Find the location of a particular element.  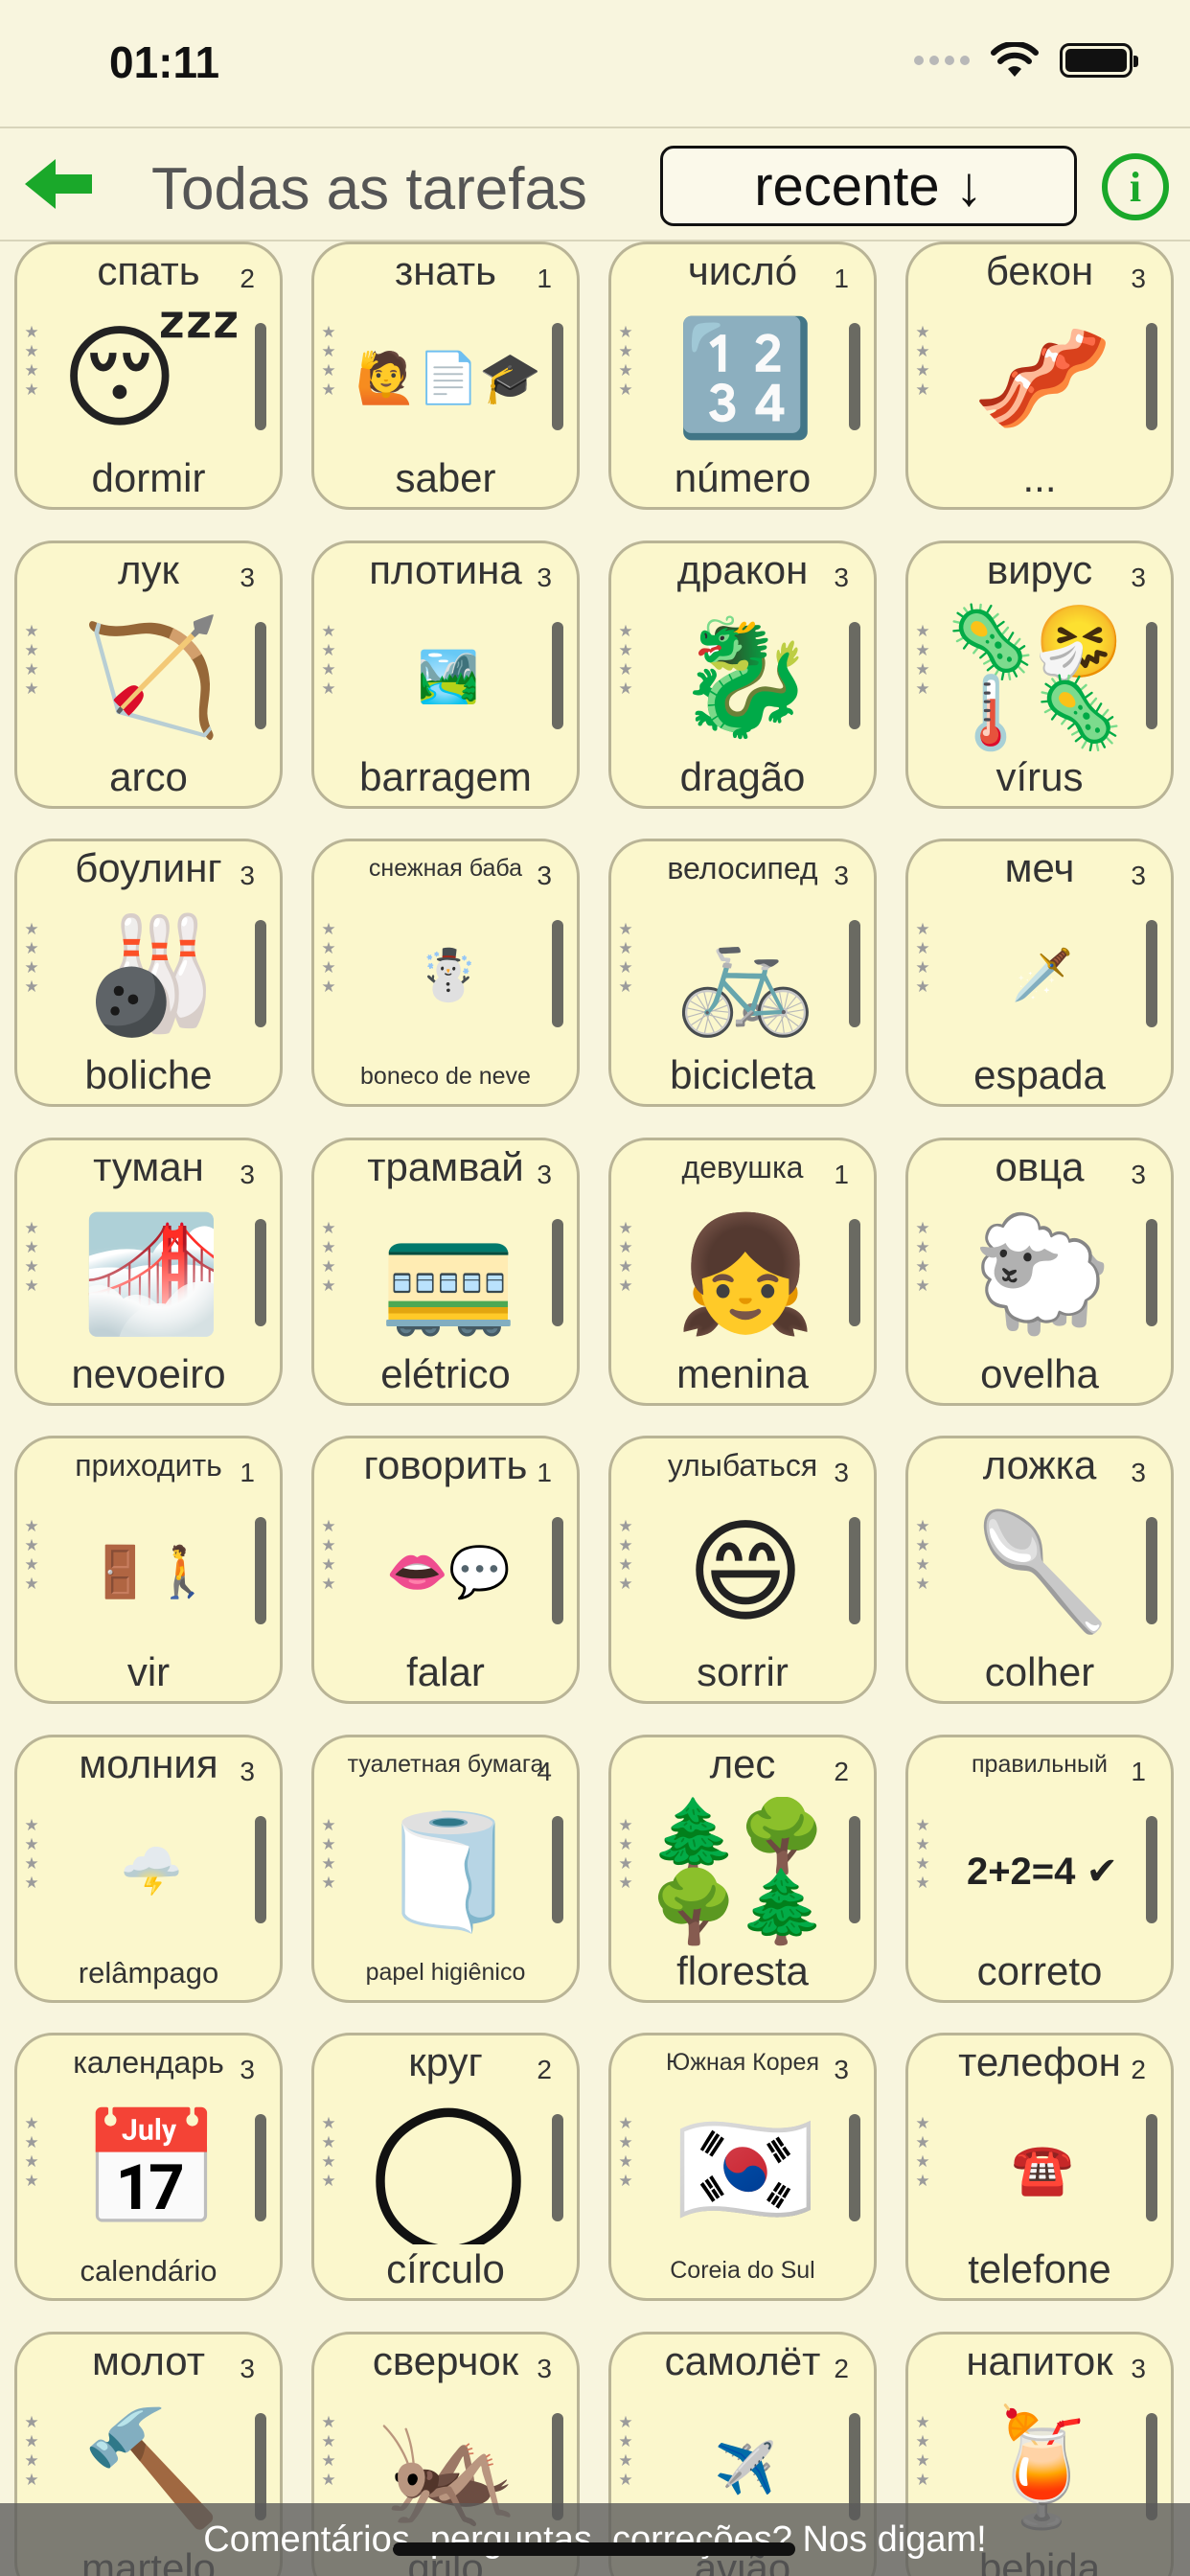

card-picture-icon: 2+2=4 ✔ is located at coordinates (1042, 1872).